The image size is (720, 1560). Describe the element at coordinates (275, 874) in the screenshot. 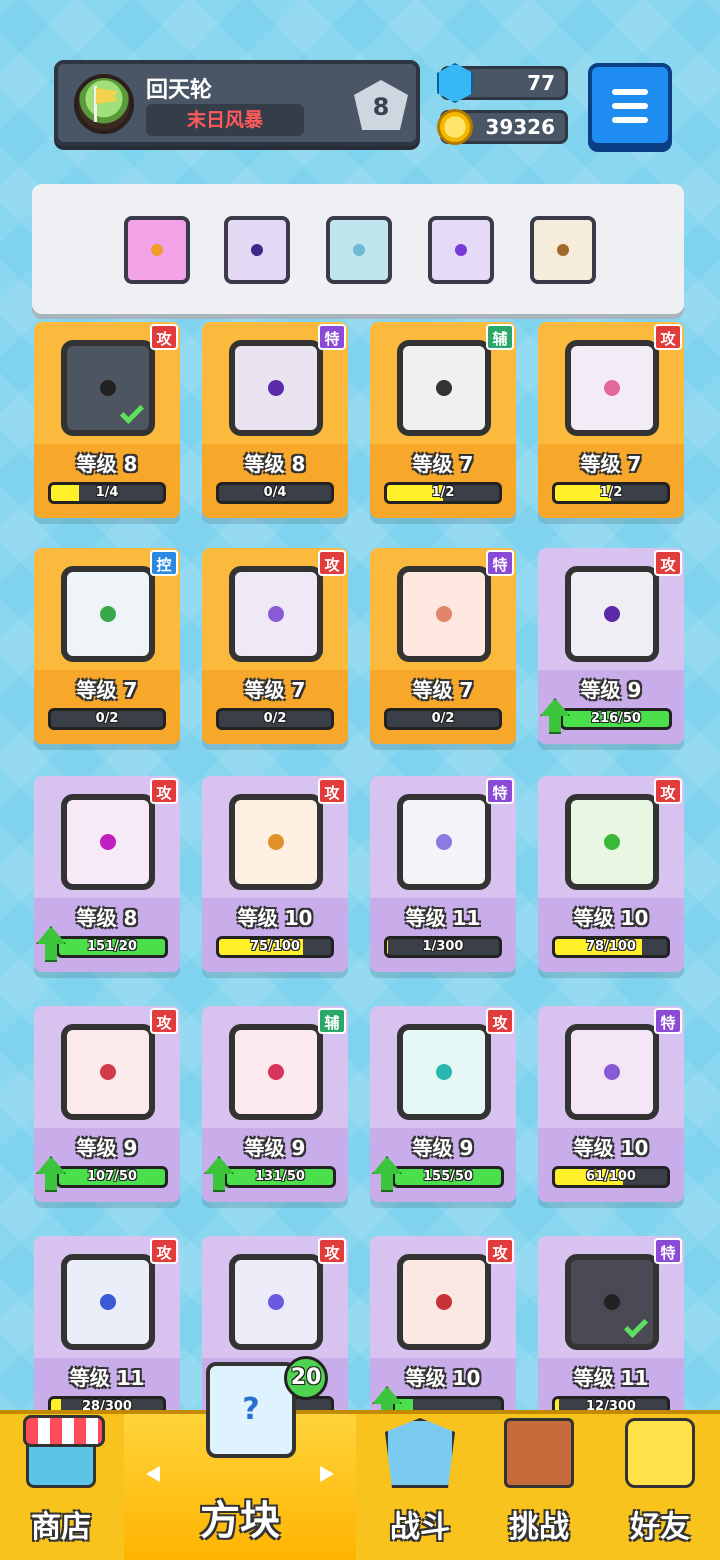

I see `dice-card: 攻等级 10 75/100` at that location.